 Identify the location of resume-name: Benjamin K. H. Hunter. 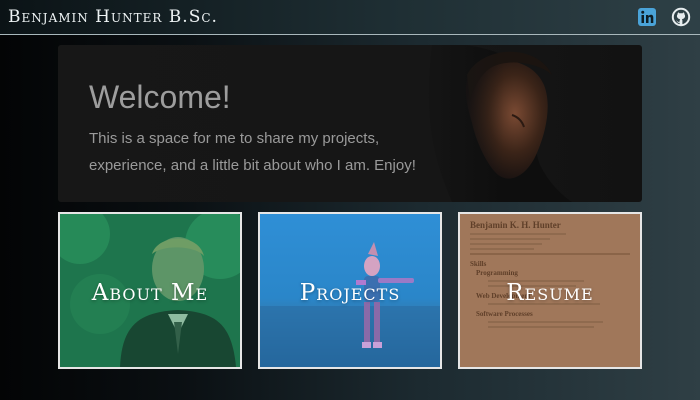
(515, 225).